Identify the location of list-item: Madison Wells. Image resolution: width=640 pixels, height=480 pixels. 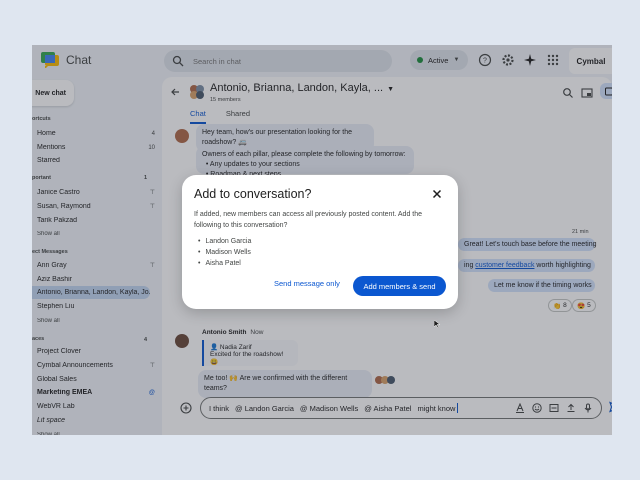
(224, 252).